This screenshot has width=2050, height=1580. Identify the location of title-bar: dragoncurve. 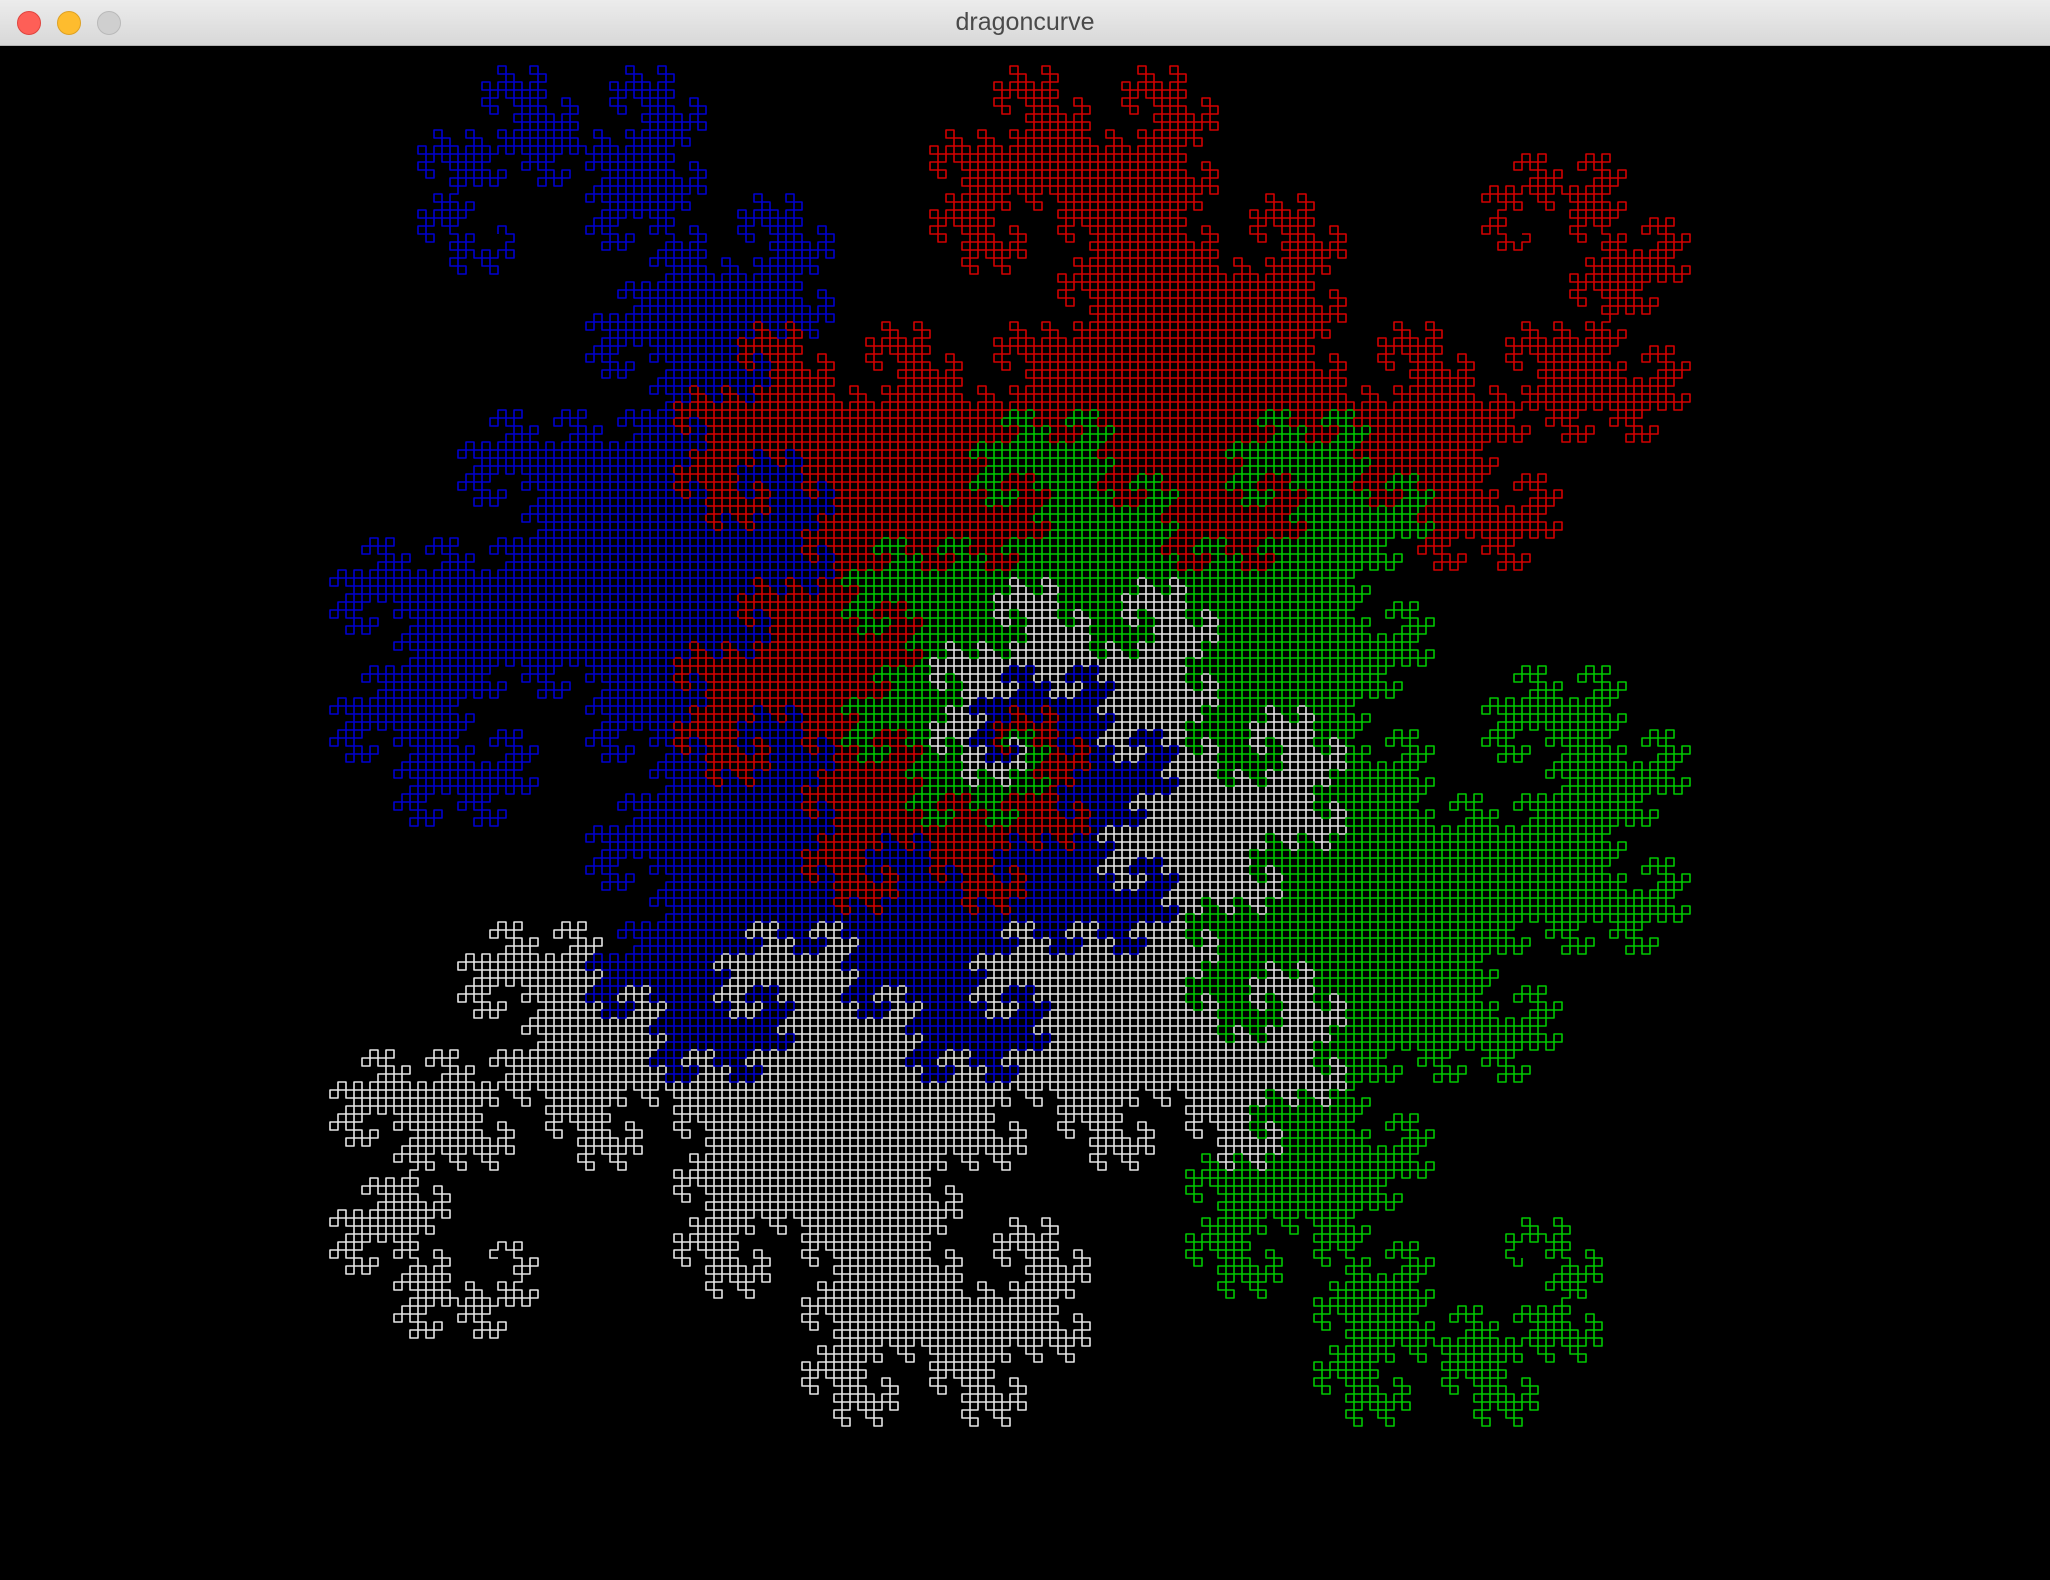
(1025, 23).